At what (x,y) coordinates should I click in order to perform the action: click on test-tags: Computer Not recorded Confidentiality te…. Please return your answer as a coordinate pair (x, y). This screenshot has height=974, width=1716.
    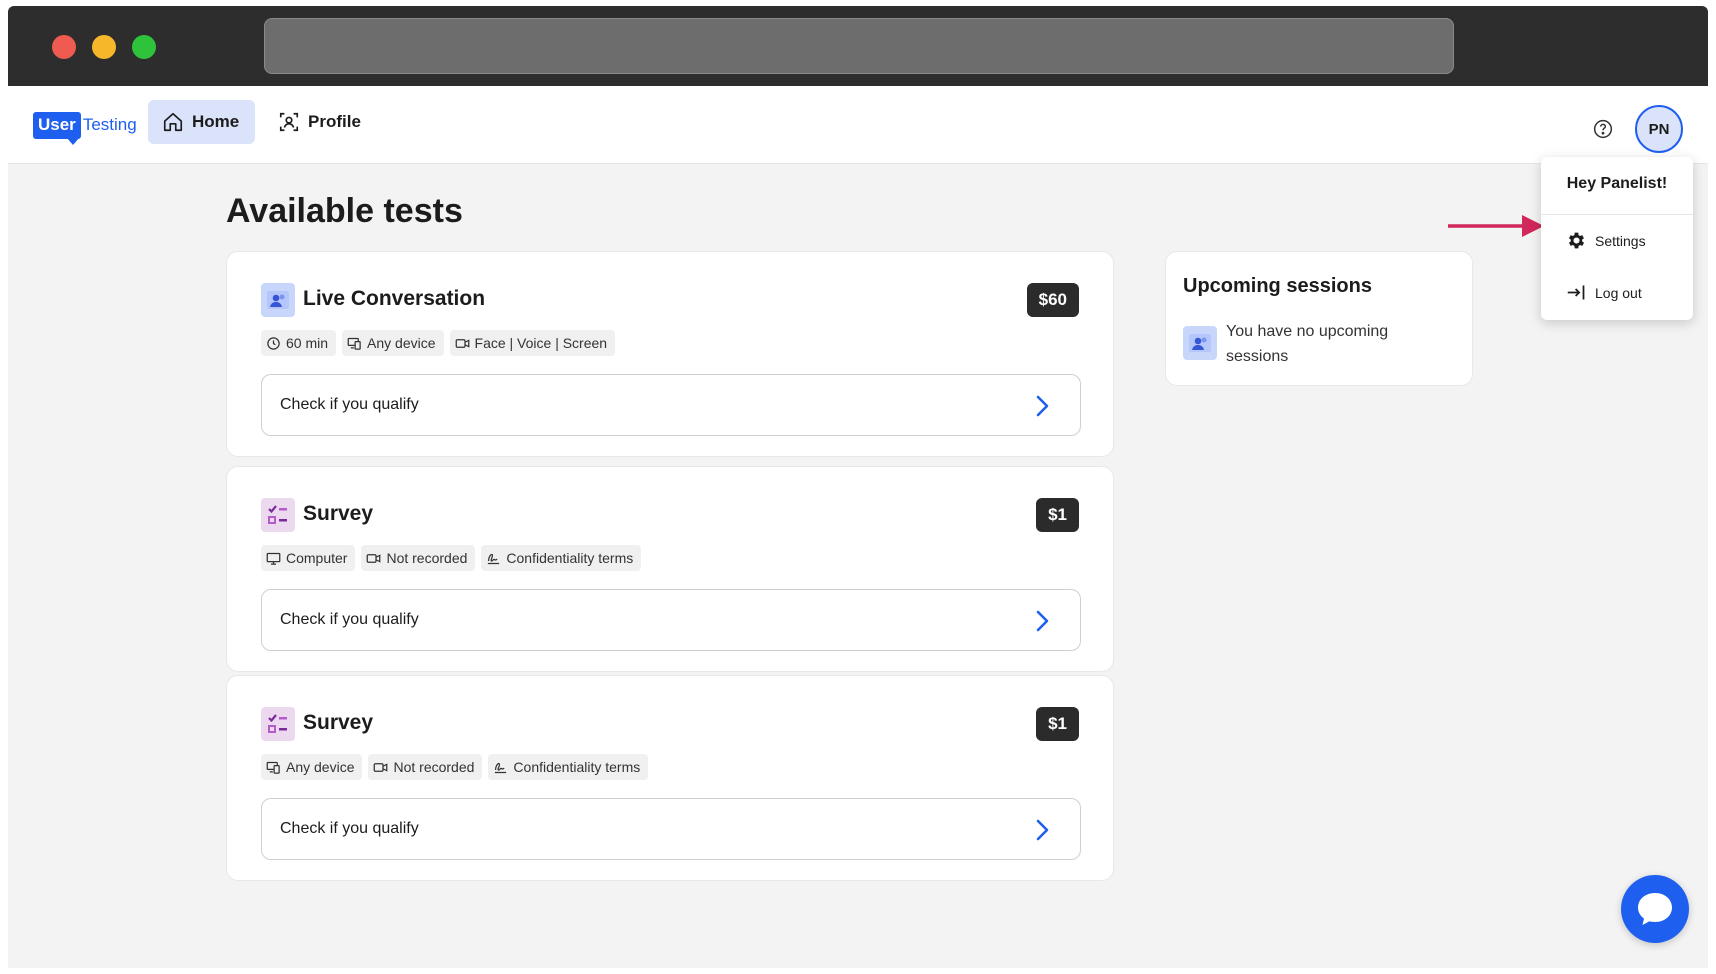
    Looking at the image, I should click on (451, 558).